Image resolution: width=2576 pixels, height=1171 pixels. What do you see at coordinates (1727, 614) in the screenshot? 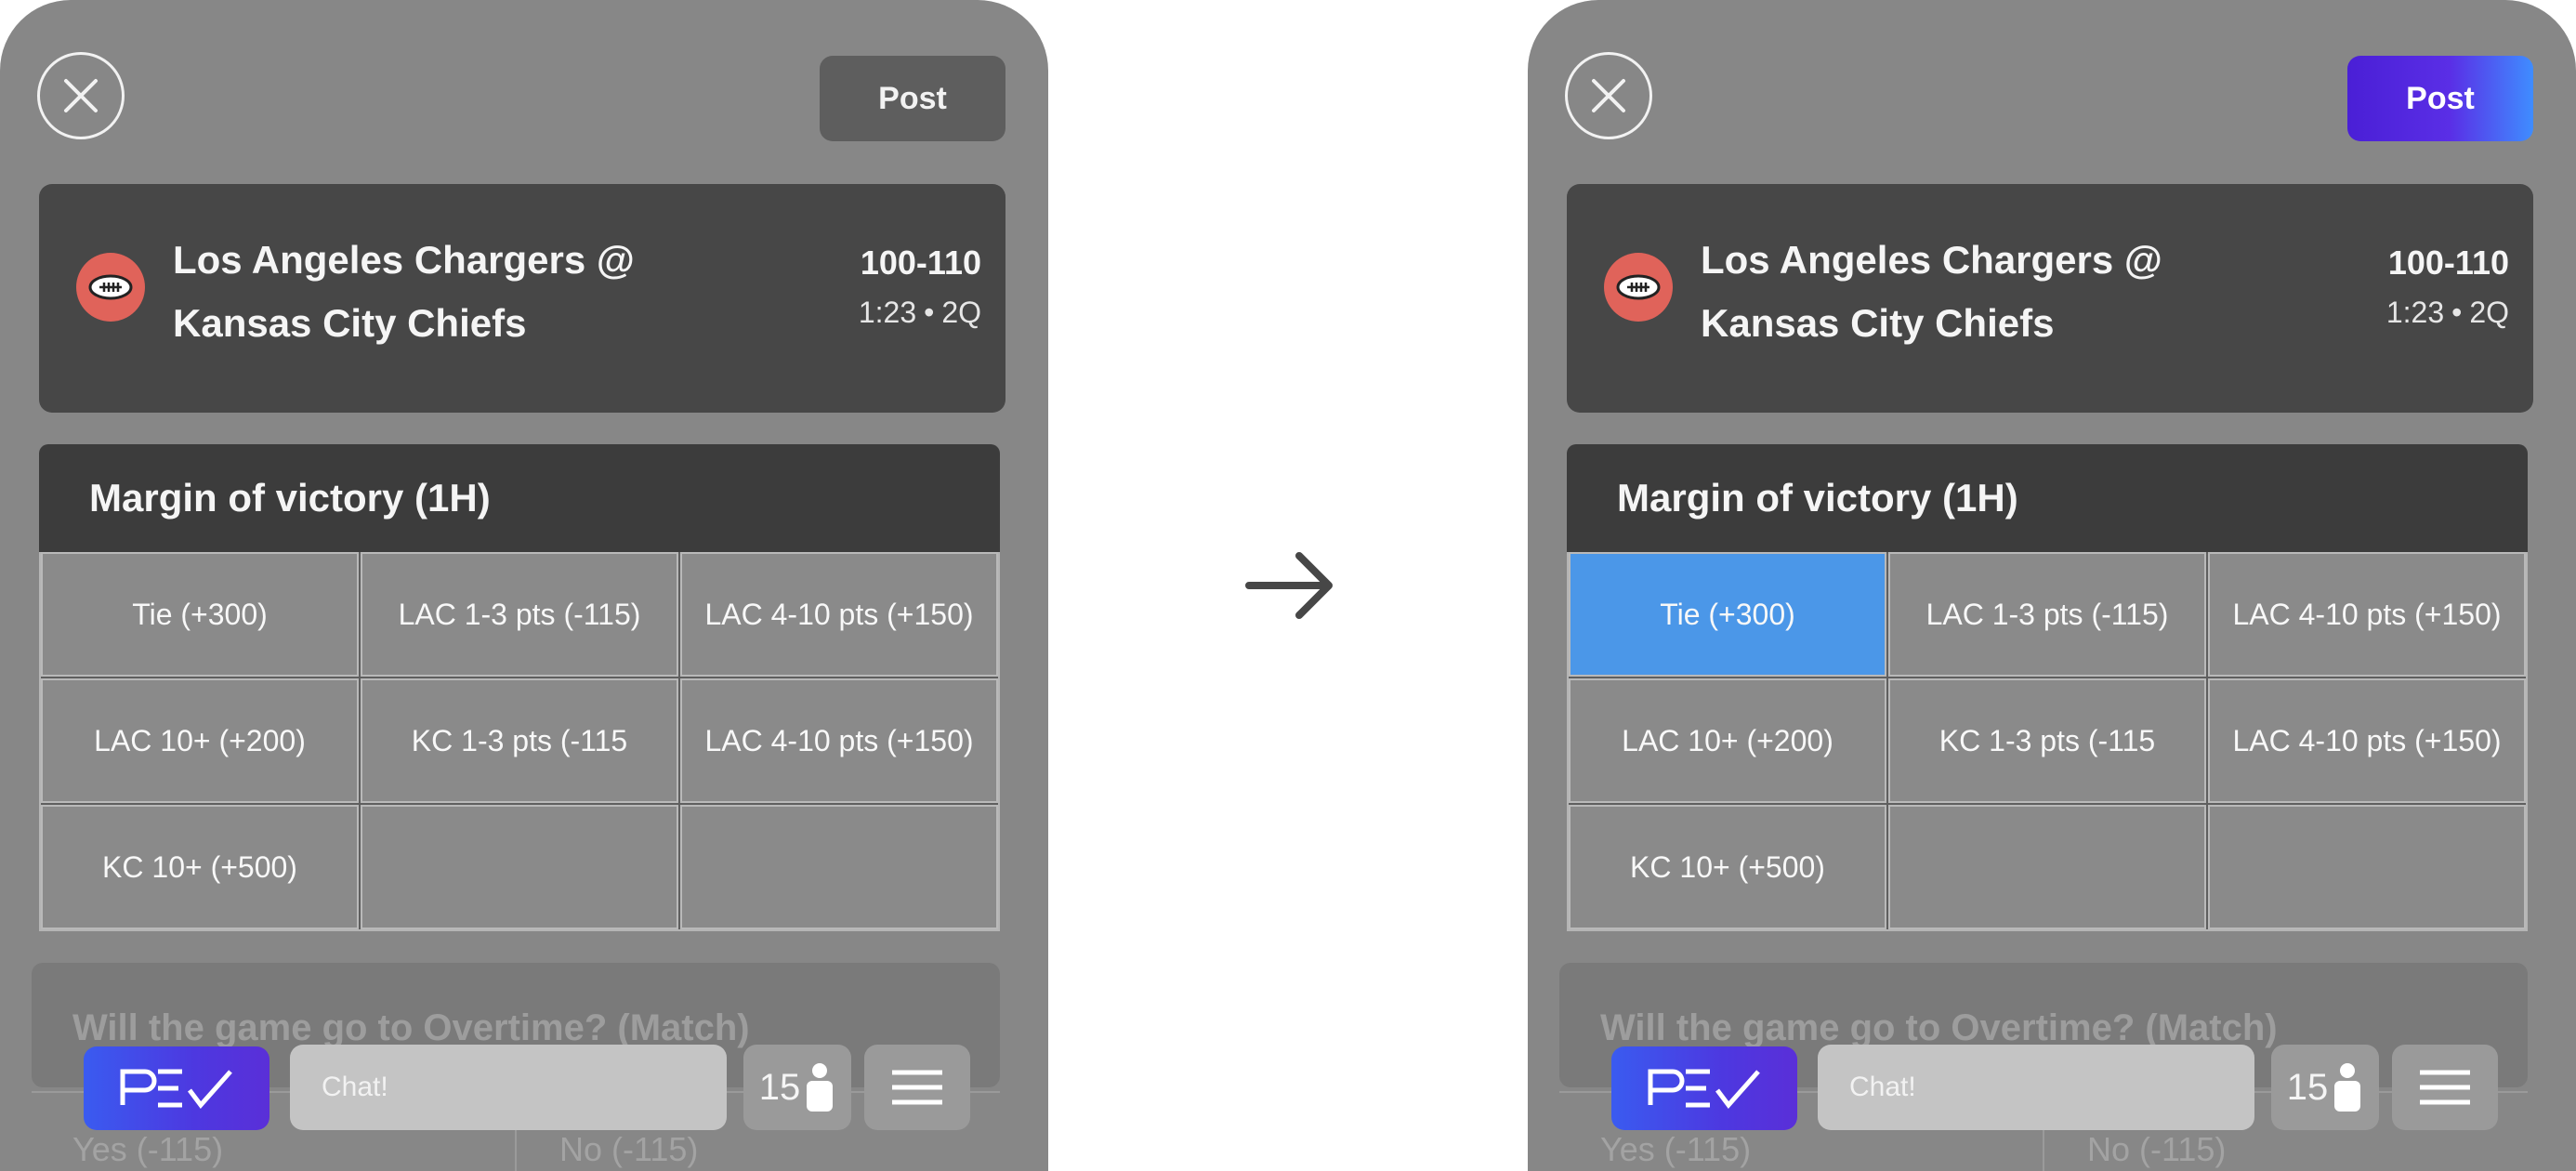
I see `market-option-selected: Tie (+300)` at bounding box center [1727, 614].